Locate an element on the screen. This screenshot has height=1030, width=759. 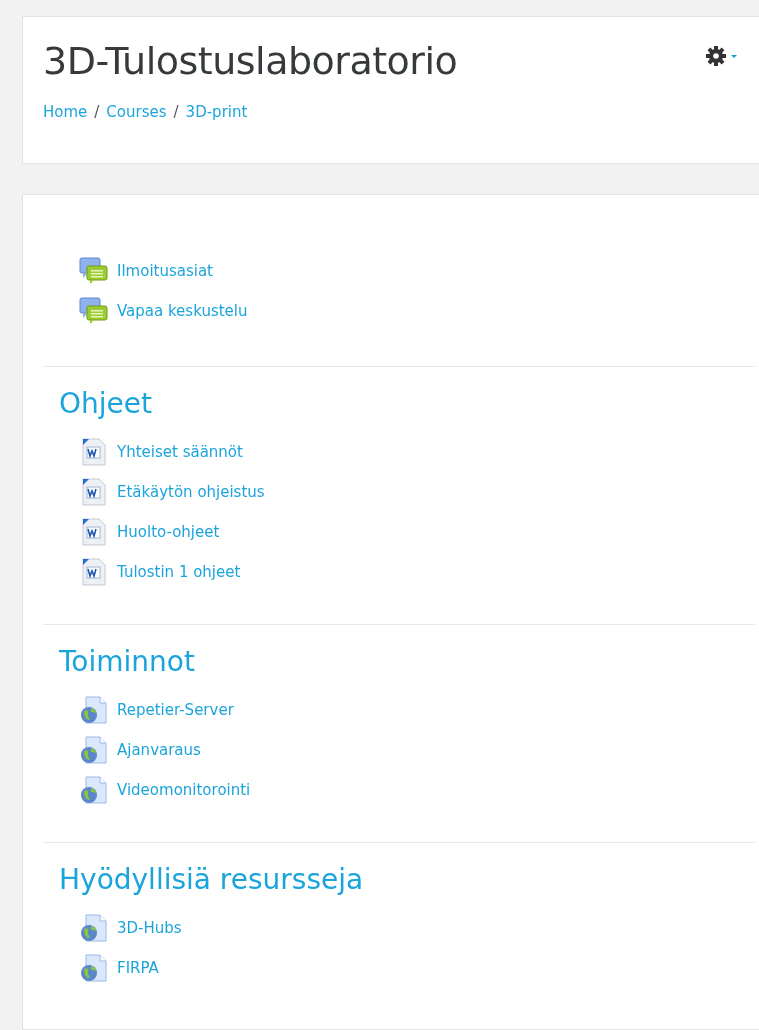
activity-link: Yhteiset säännöt is located at coordinates (180, 452).